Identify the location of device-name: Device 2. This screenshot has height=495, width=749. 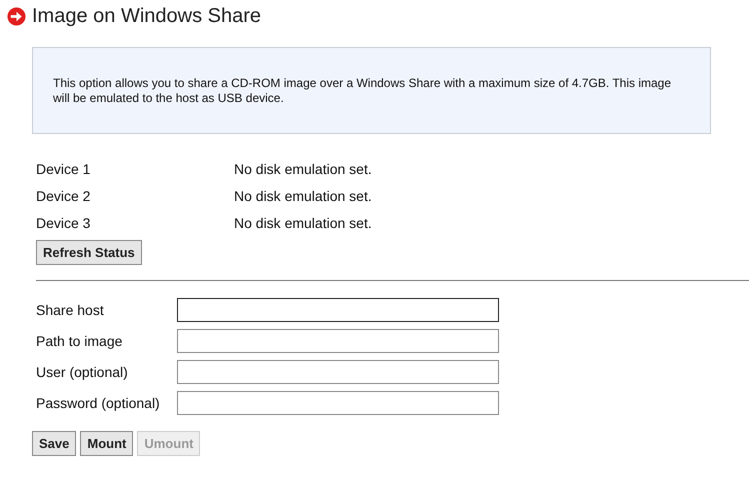
(64, 196).